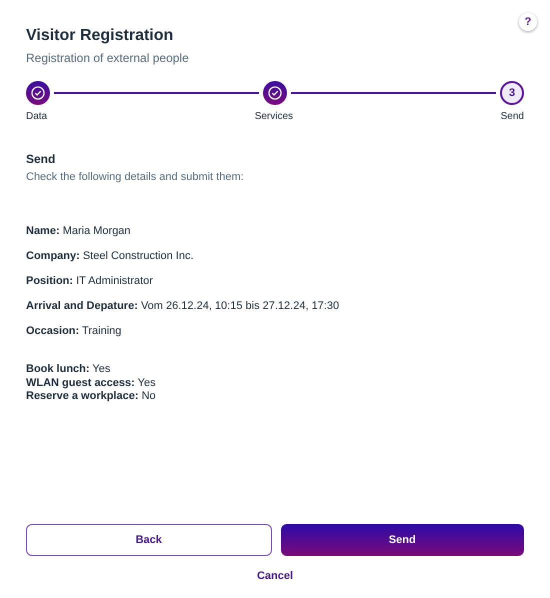  Describe the element at coordinates (41, 159) in the screenshot. I see `section-title: Send` at that location.